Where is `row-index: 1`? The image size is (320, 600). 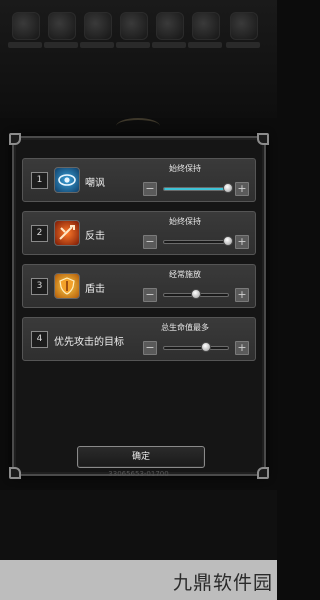 row-index: 1 is located at coordinates (39, 180).